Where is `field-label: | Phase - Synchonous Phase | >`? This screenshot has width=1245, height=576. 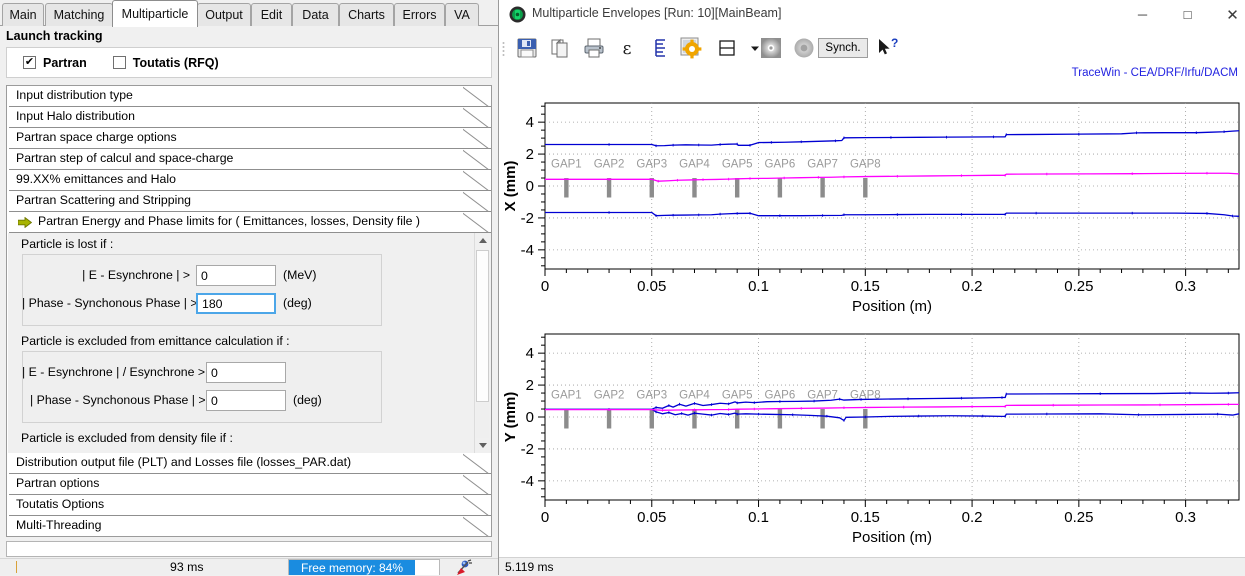
field-label: | Phase - Synchonous Phase | > is located at coordinates (110, 303).